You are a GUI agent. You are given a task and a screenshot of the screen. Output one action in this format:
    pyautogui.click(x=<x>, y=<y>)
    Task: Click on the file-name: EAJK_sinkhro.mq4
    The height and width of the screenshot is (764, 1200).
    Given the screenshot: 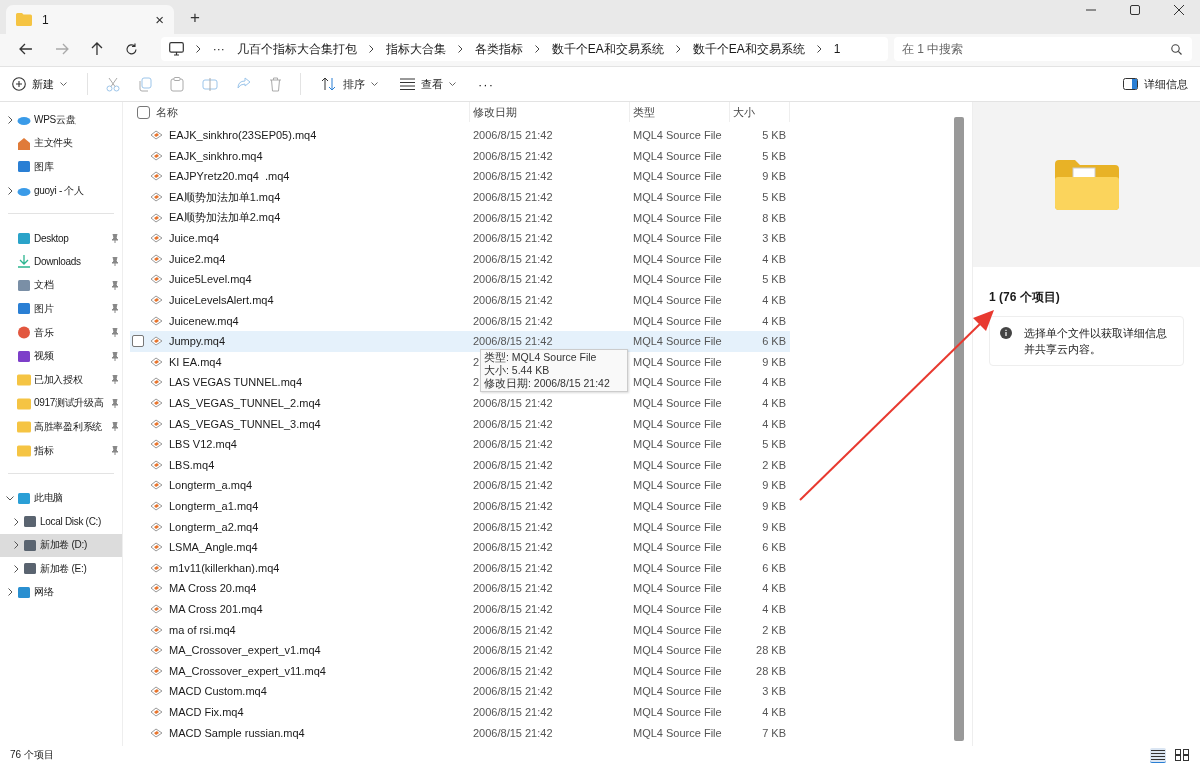 What is the action you would take?
    pyautogui.click(x=216, y=155)
    